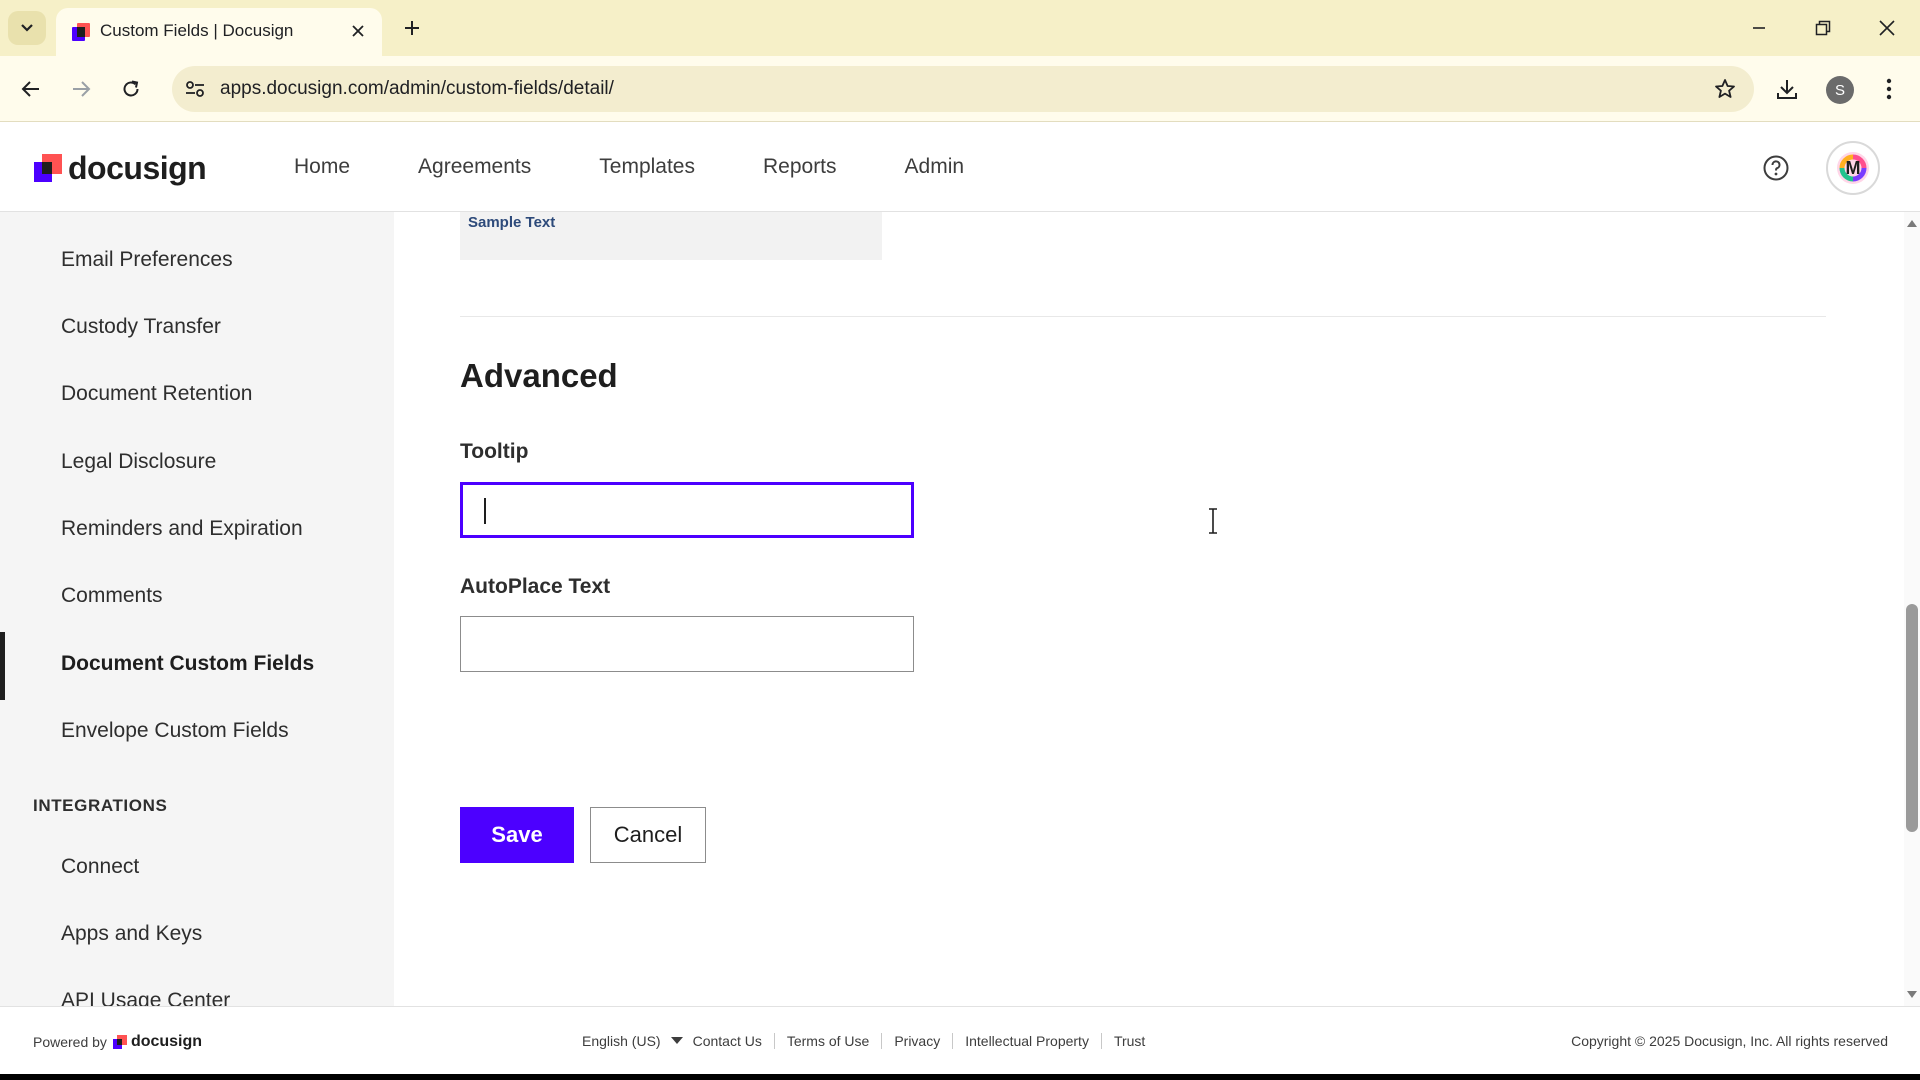 Image resolution: width=1920 pixels, height=1080 pixels. I want to click on tooltip-label: Tooltip, so click(494, 451).